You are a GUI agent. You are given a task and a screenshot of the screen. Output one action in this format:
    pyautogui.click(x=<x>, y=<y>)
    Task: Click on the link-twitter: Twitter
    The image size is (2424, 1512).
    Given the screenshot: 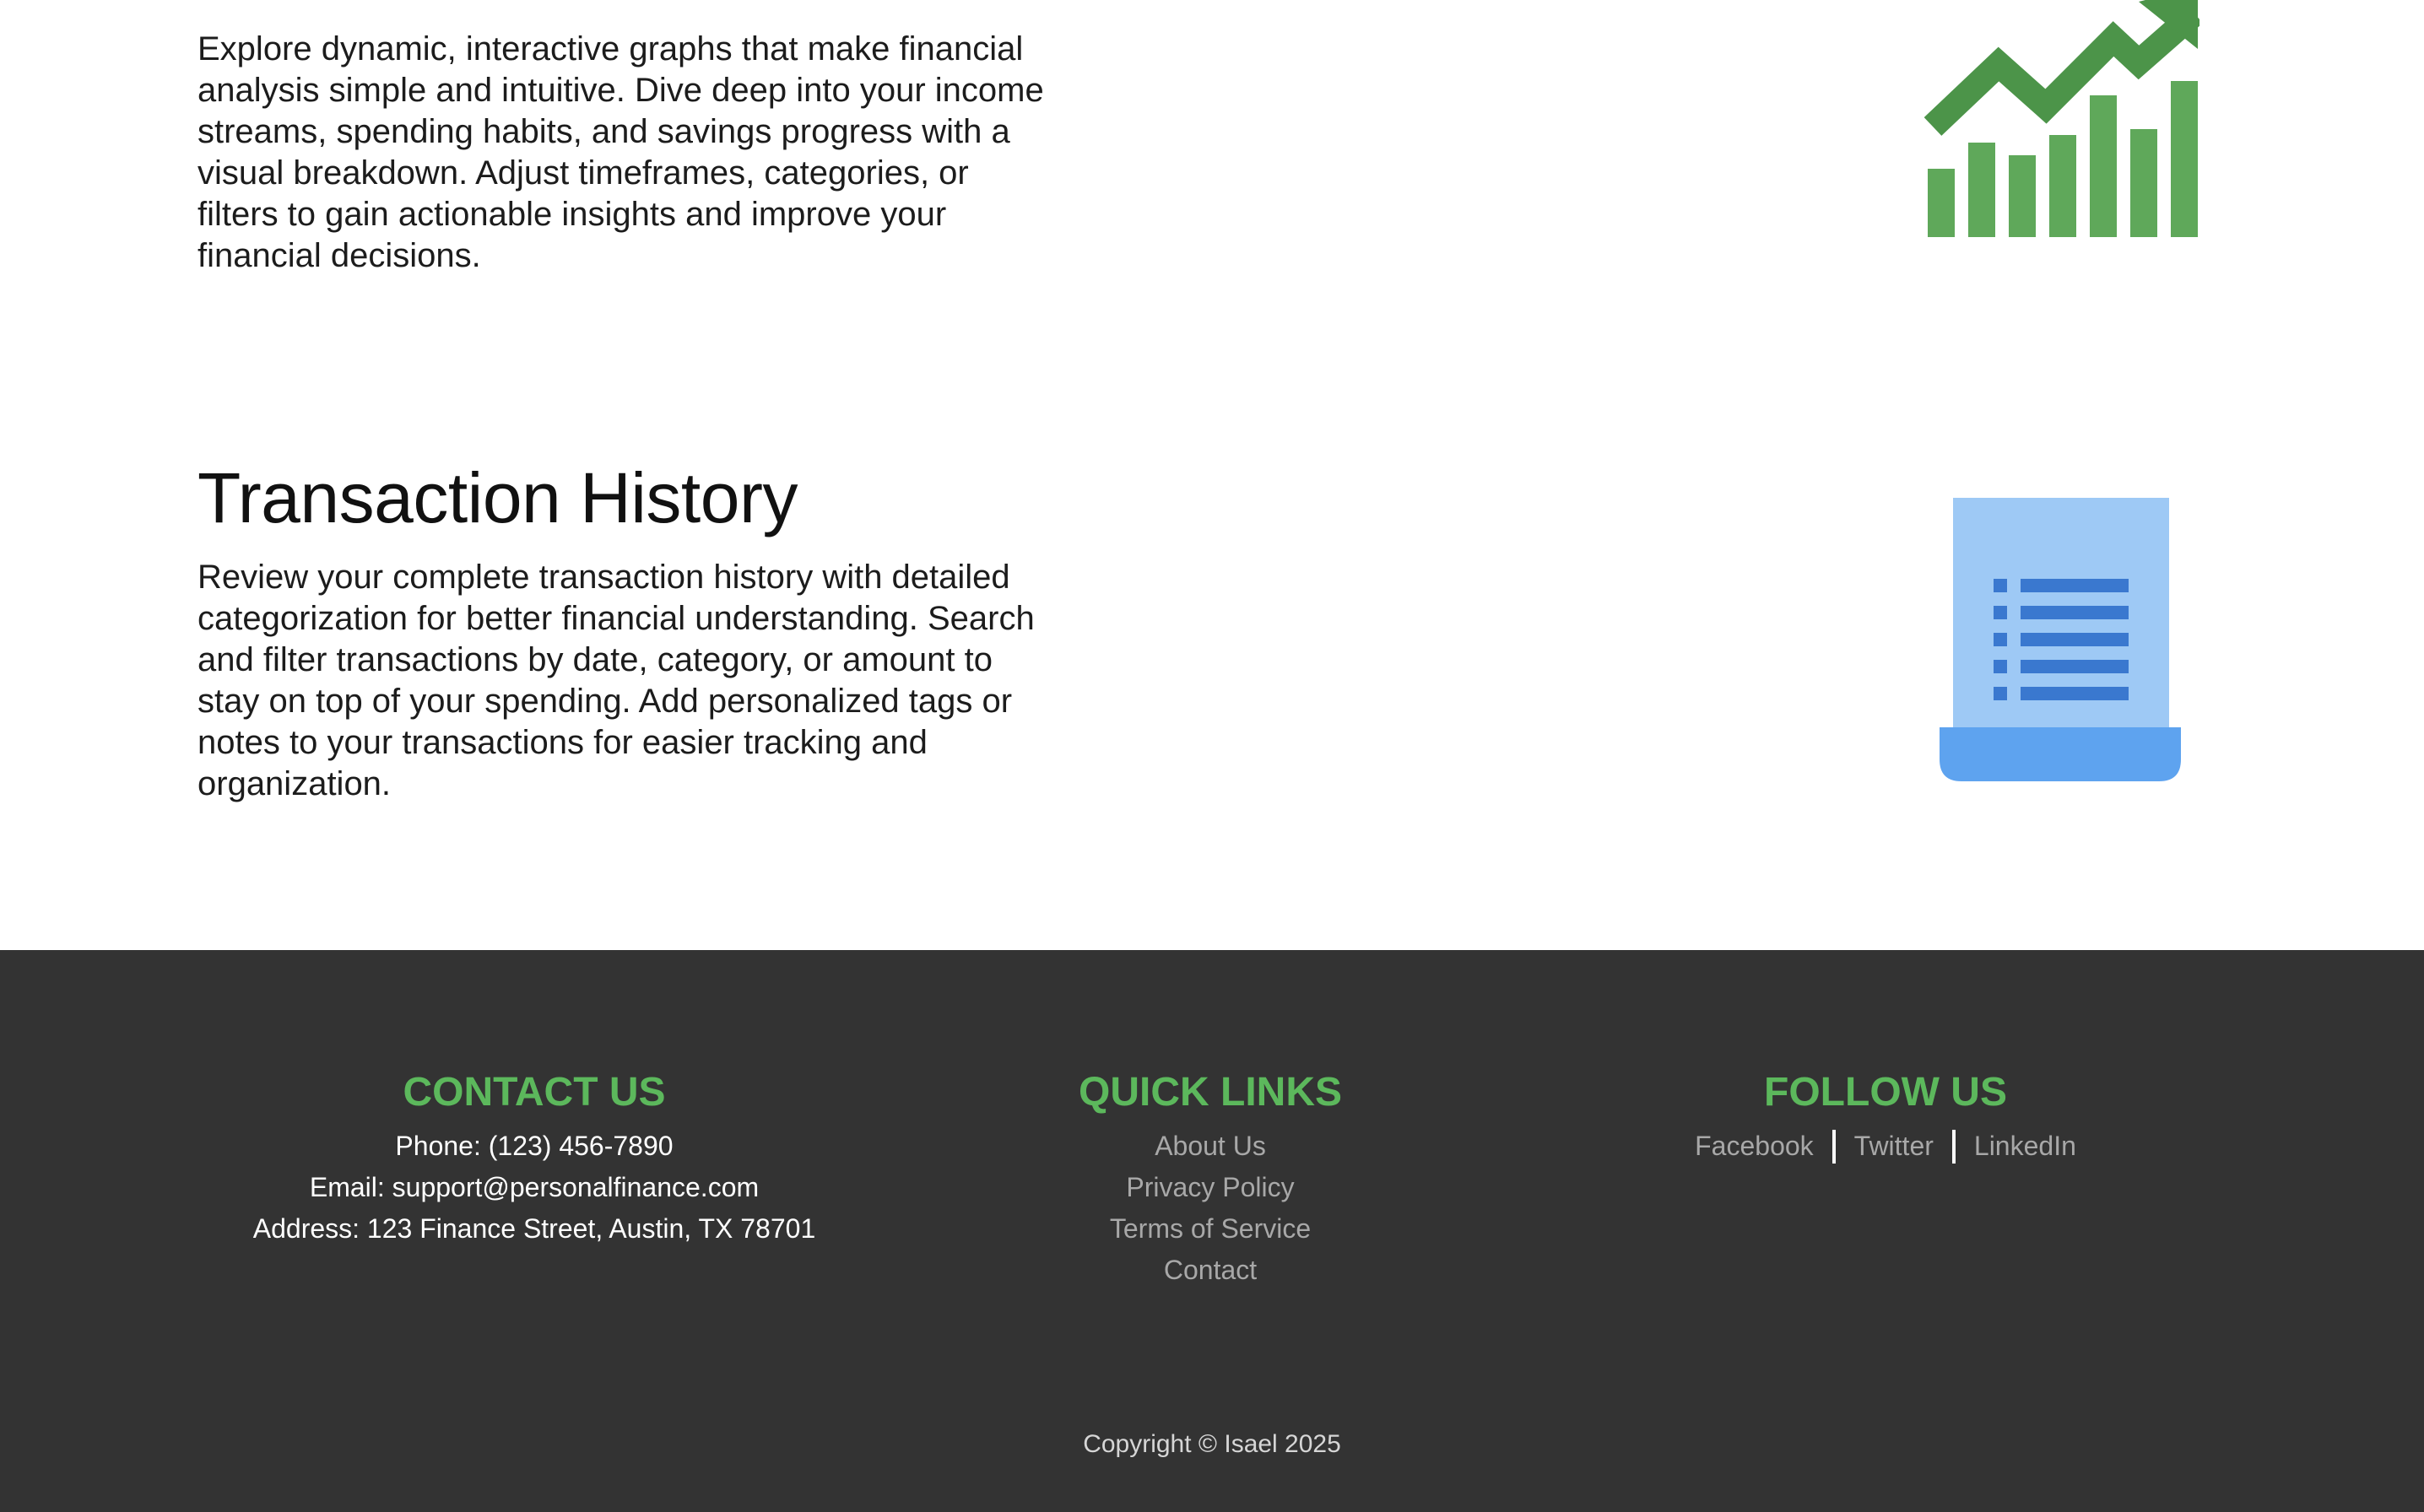 What is the action you would take?
    pyautogui.click(x=1894, y=1146)
    